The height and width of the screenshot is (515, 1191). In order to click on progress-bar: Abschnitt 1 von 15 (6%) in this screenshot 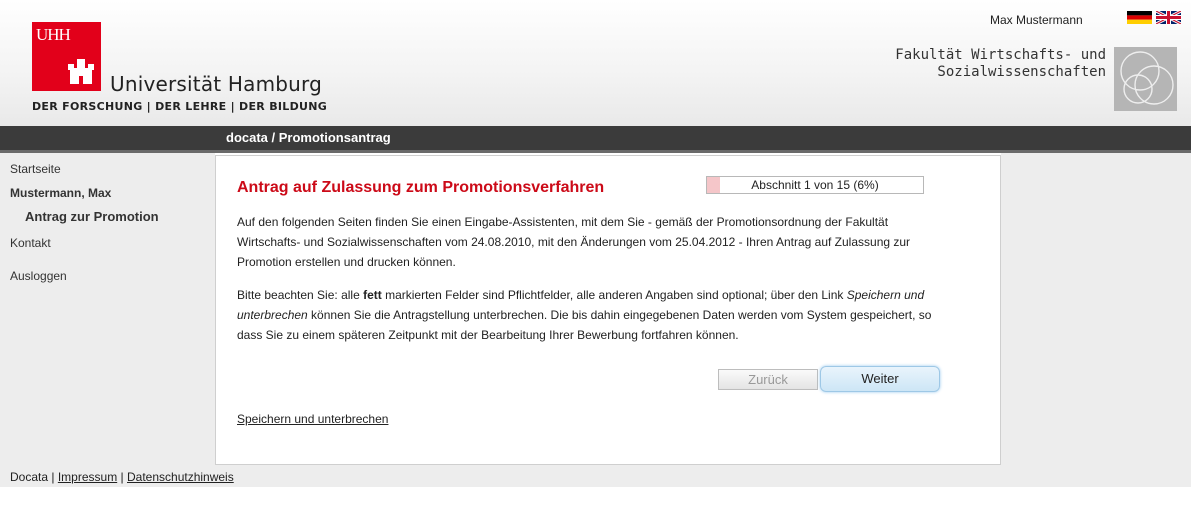, I will do `click(815, 185)`.